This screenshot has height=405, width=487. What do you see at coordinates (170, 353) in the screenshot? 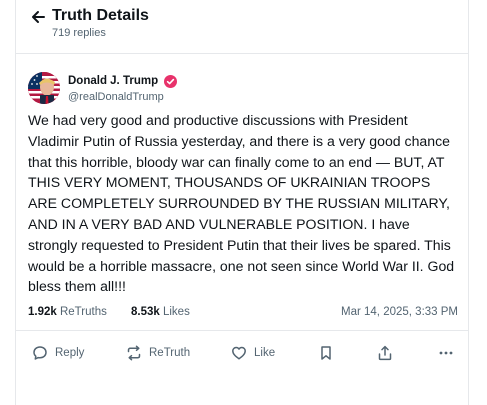
I see `retruth-label: ReTruth` at bounding box center [170, 353].